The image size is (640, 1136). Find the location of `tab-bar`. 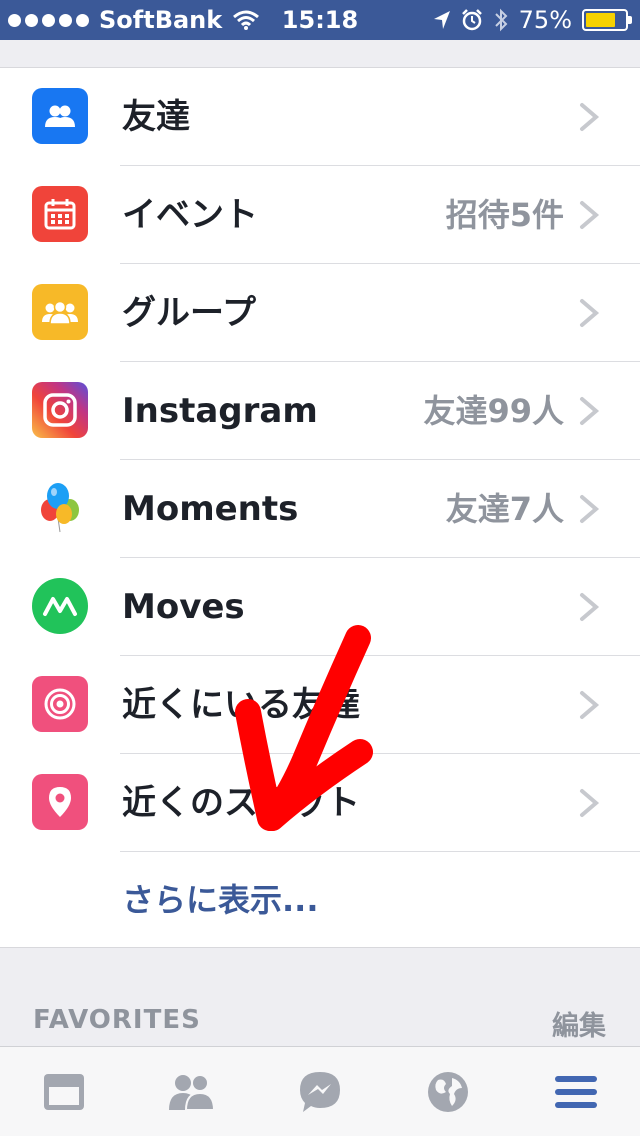

tab-bar is located at coordinates (320, 1091).